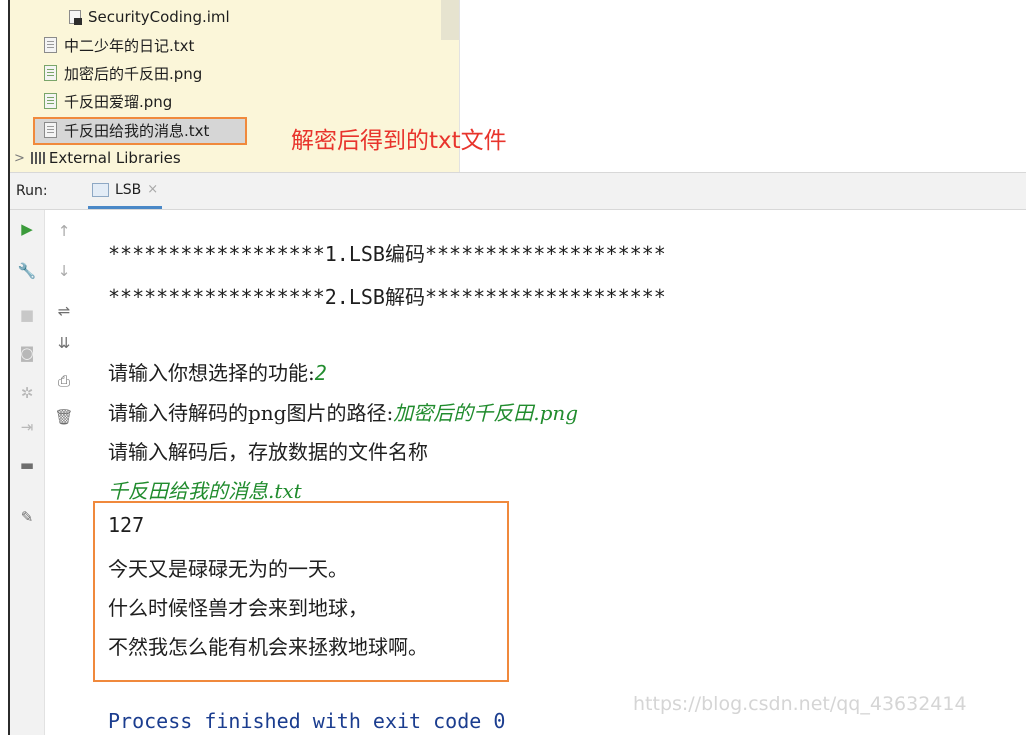  I want to click on tab-lsb: LSB ×, so click(125, 191).